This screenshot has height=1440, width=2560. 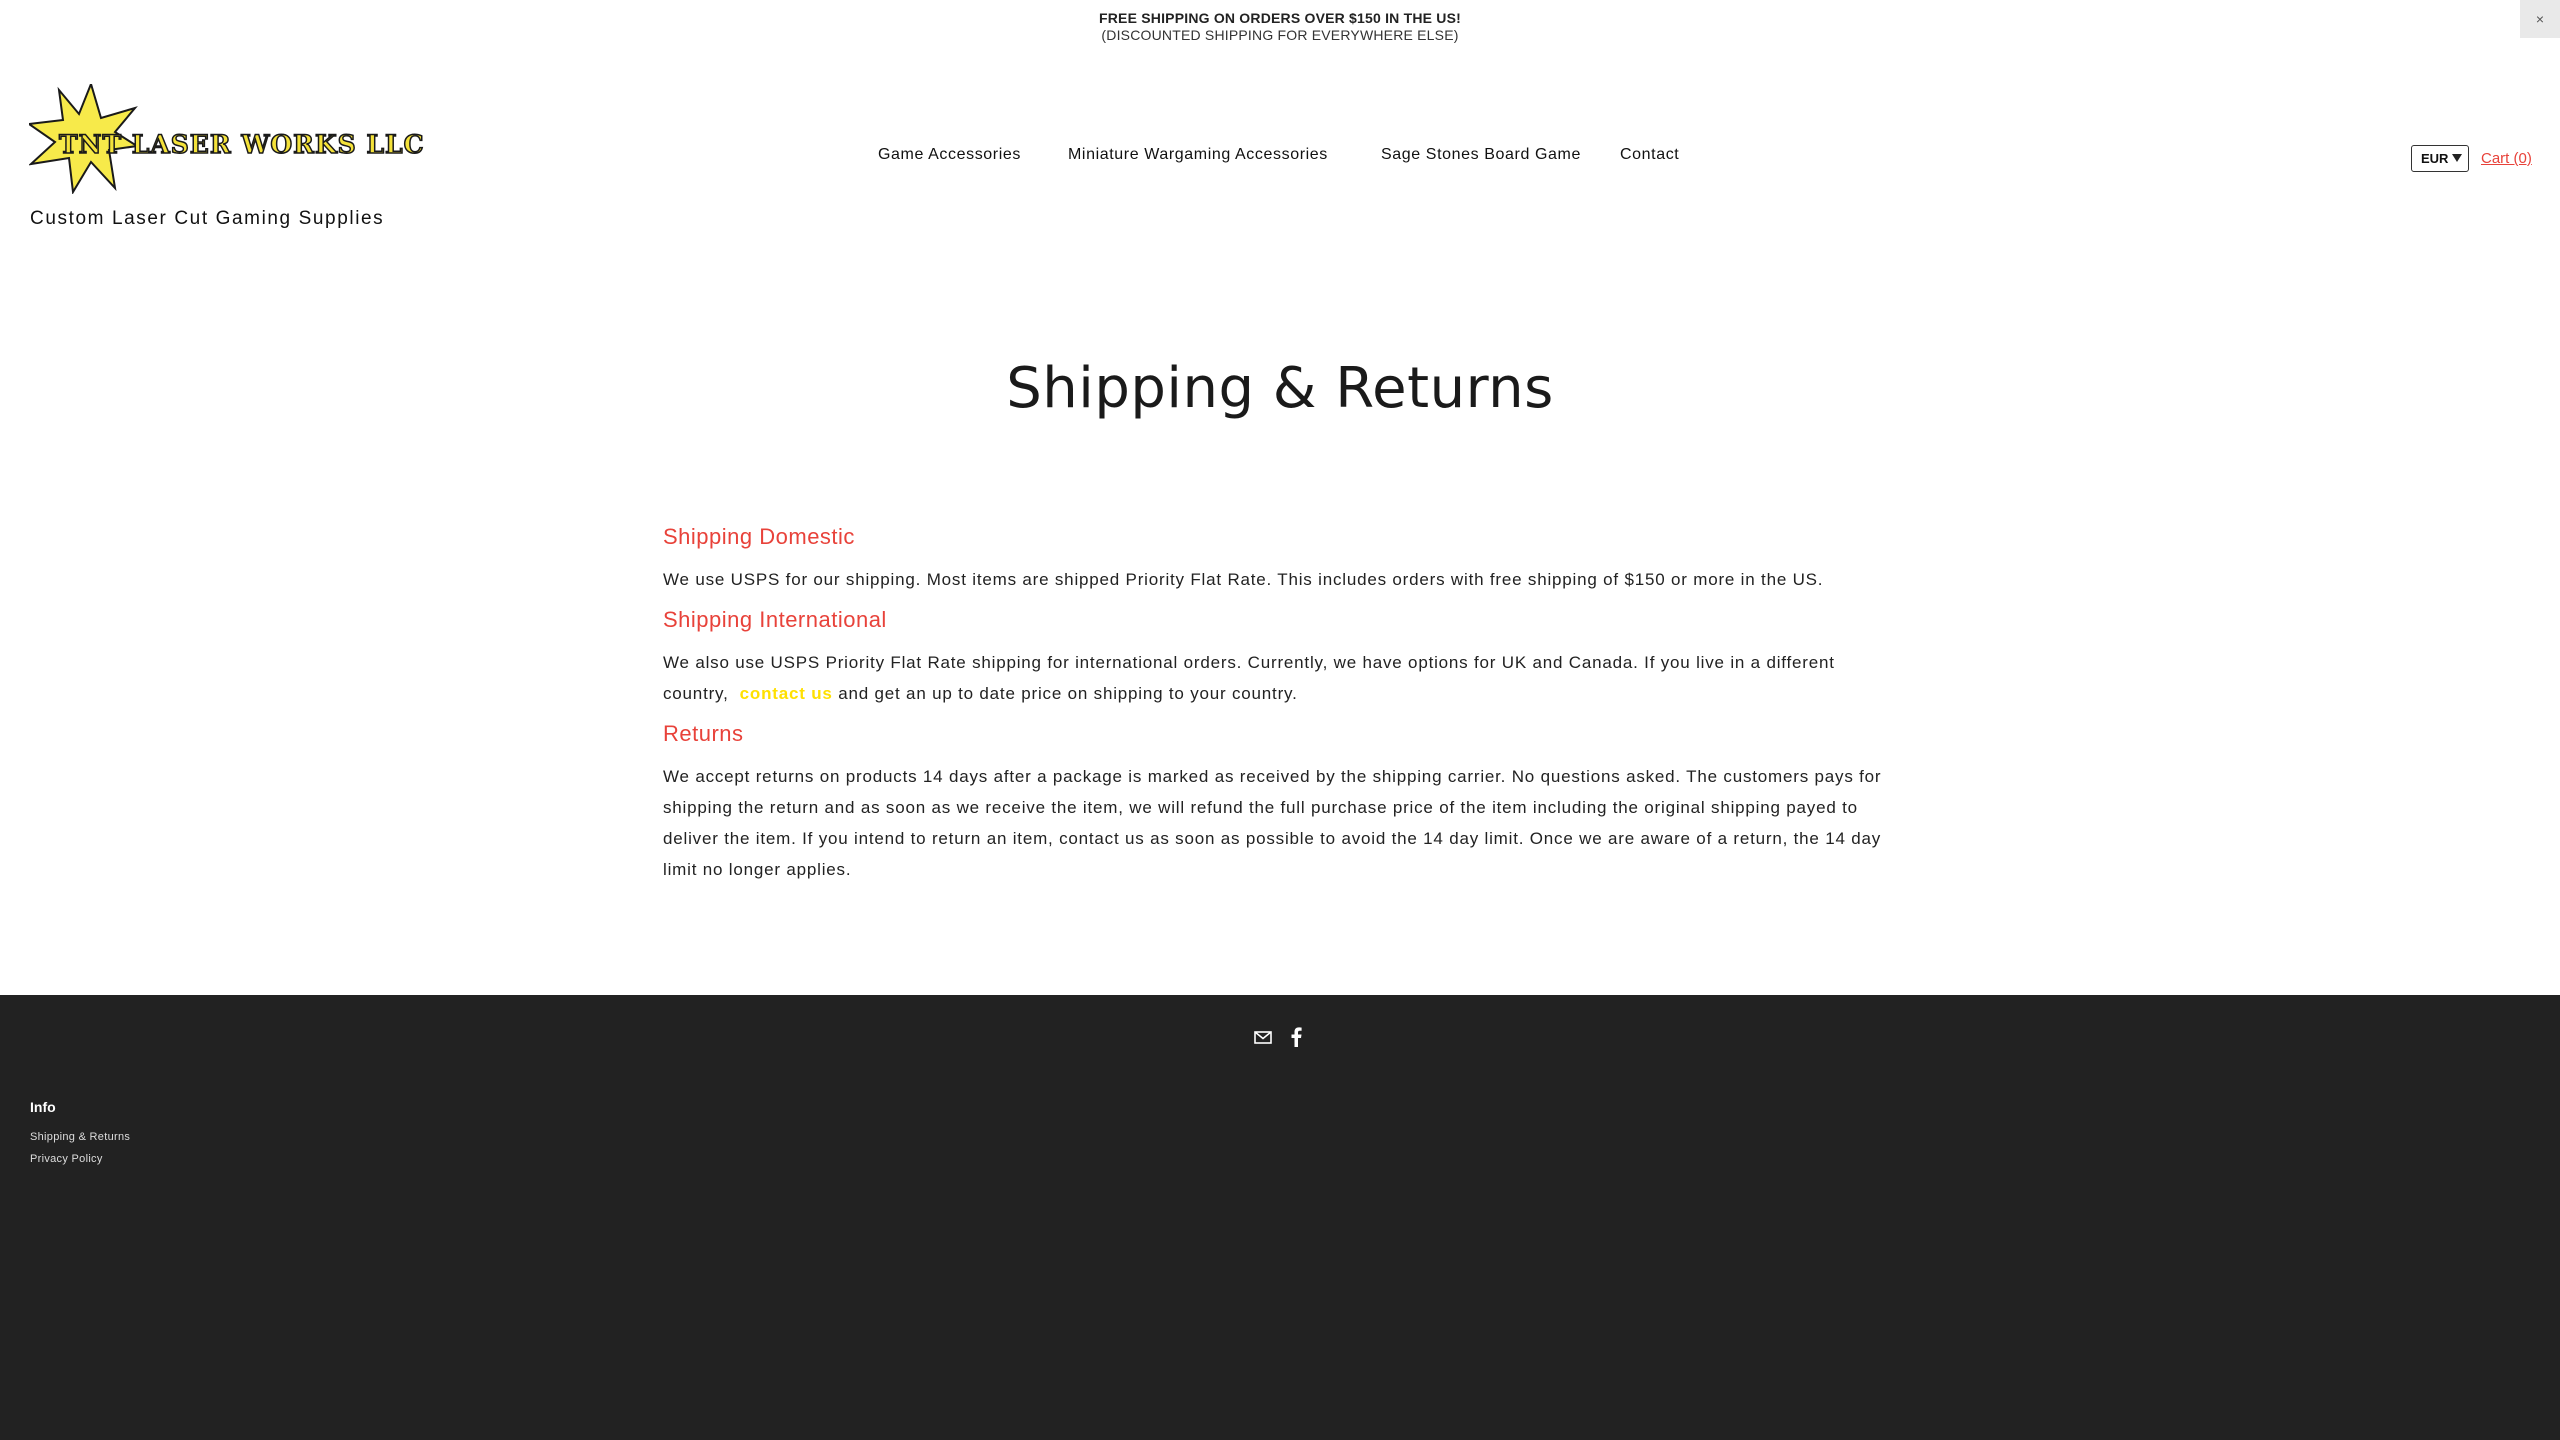 I want to click on site-logo: TNT LASER WORKS LLC, so click(x=226, y=139).